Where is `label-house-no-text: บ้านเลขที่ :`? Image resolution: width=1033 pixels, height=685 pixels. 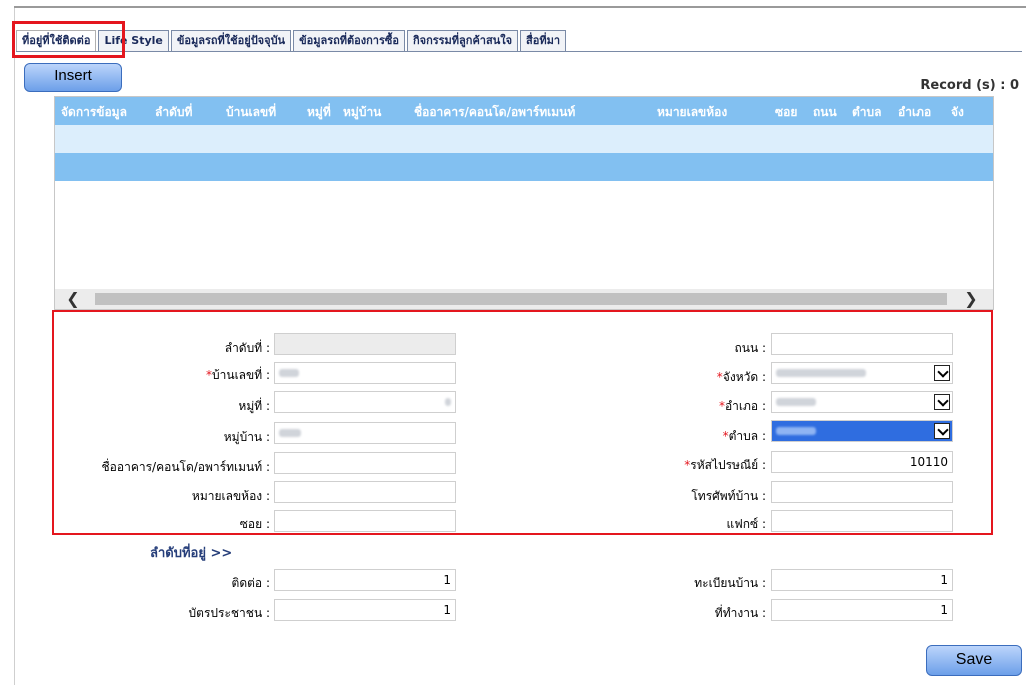
label-house-no-text: บ้านเลขที่ : is located at coordinates (241, 375).